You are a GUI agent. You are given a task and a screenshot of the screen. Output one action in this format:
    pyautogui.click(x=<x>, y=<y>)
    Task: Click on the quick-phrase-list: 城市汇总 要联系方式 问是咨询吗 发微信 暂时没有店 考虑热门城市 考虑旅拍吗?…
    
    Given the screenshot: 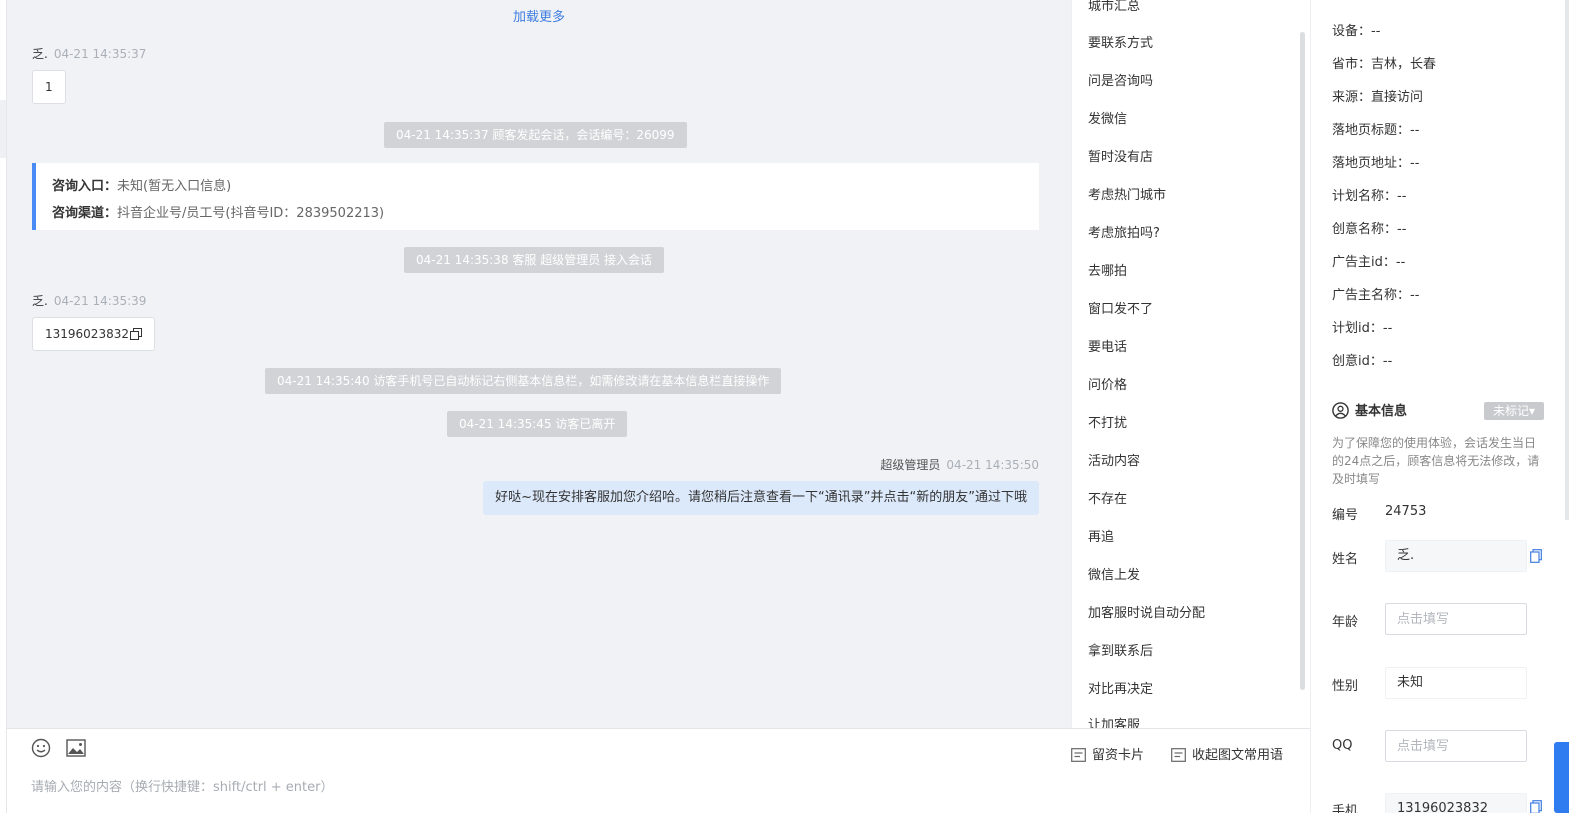 What is the action you would take?
    pyautogui.click(x=1190, y=364)
    